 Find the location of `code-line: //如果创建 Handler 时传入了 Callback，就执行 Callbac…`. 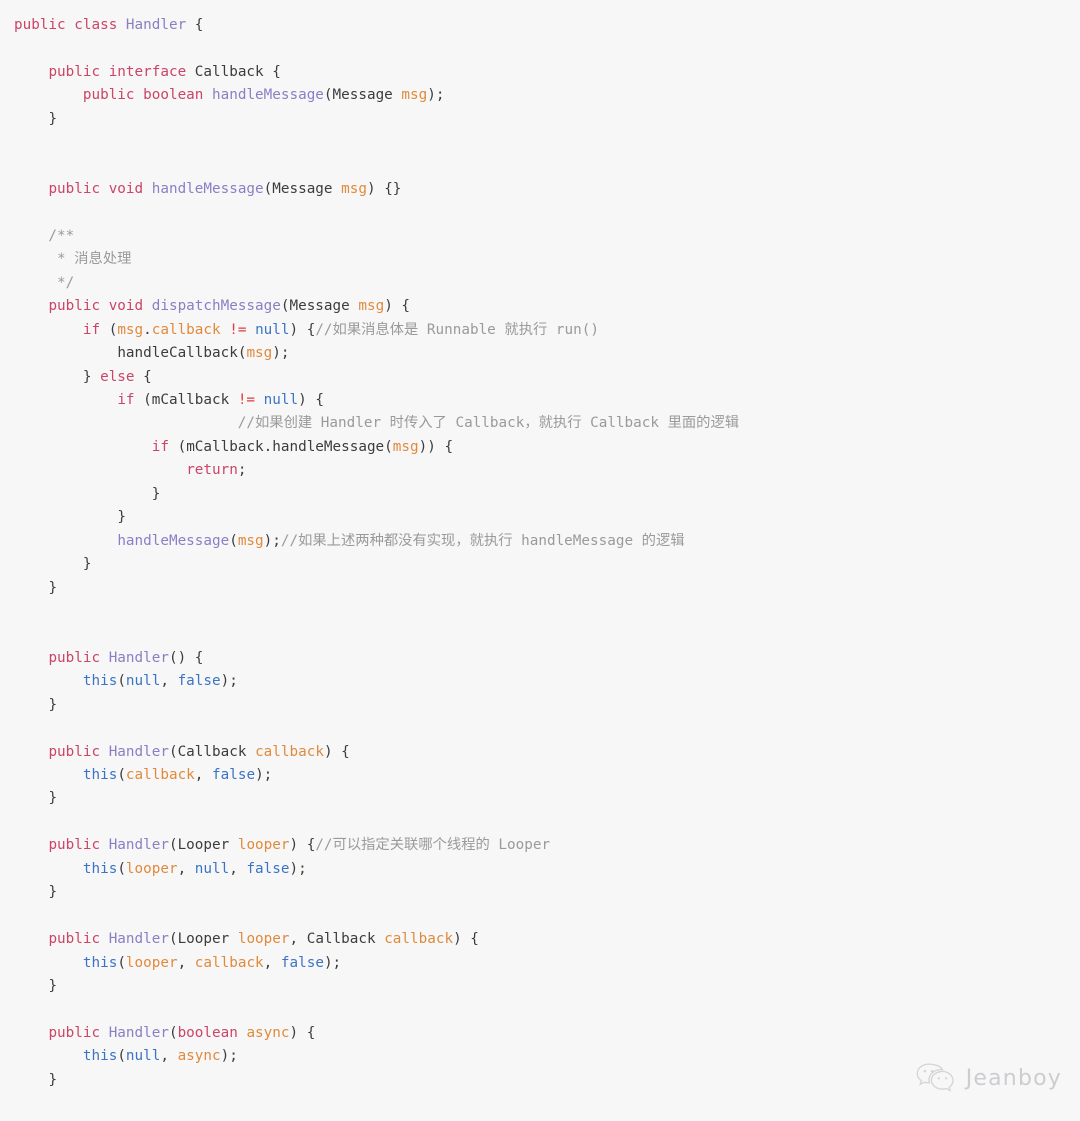

code-line: //如果创建 Handler 时传入了 Callback，就执行 Callbac… is located at coordinates (377, 423).